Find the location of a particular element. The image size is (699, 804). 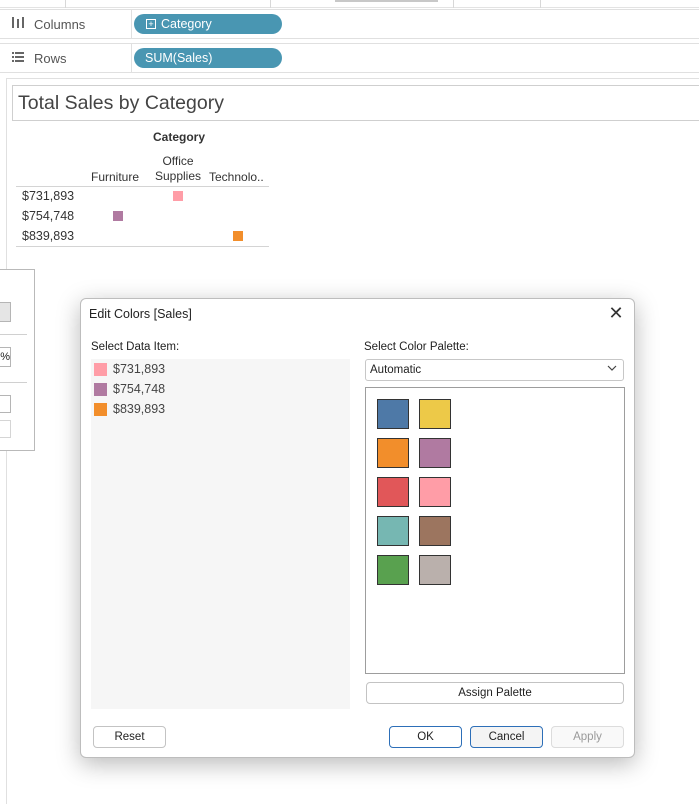

rows-shelf-label: Rows is located at coordinates (66, 58).